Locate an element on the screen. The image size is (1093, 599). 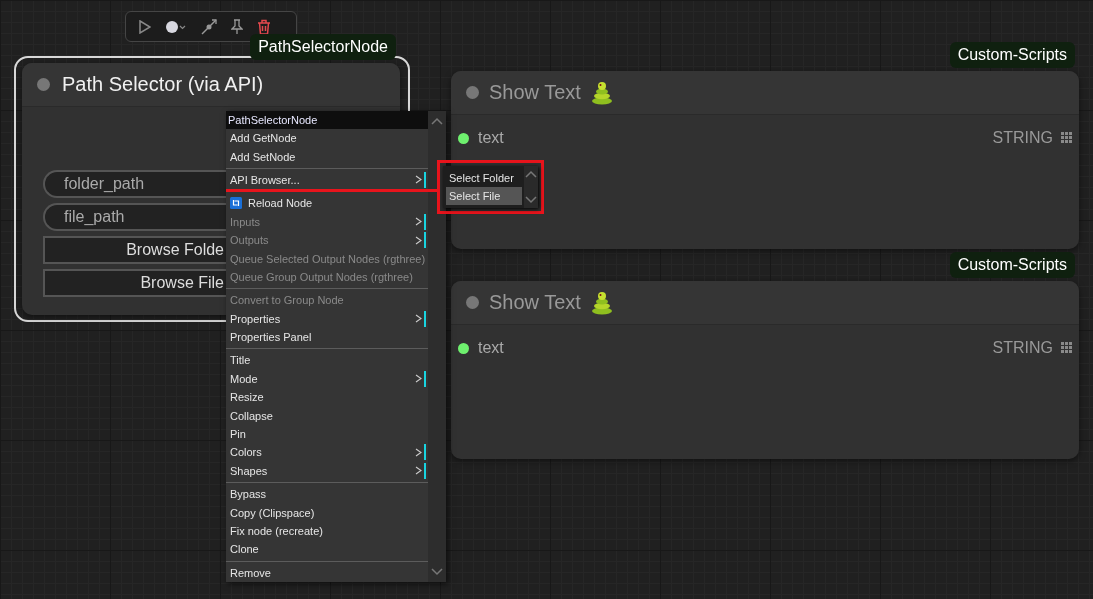
widget-button: Browse Folde is located at coordinates (134, 250).